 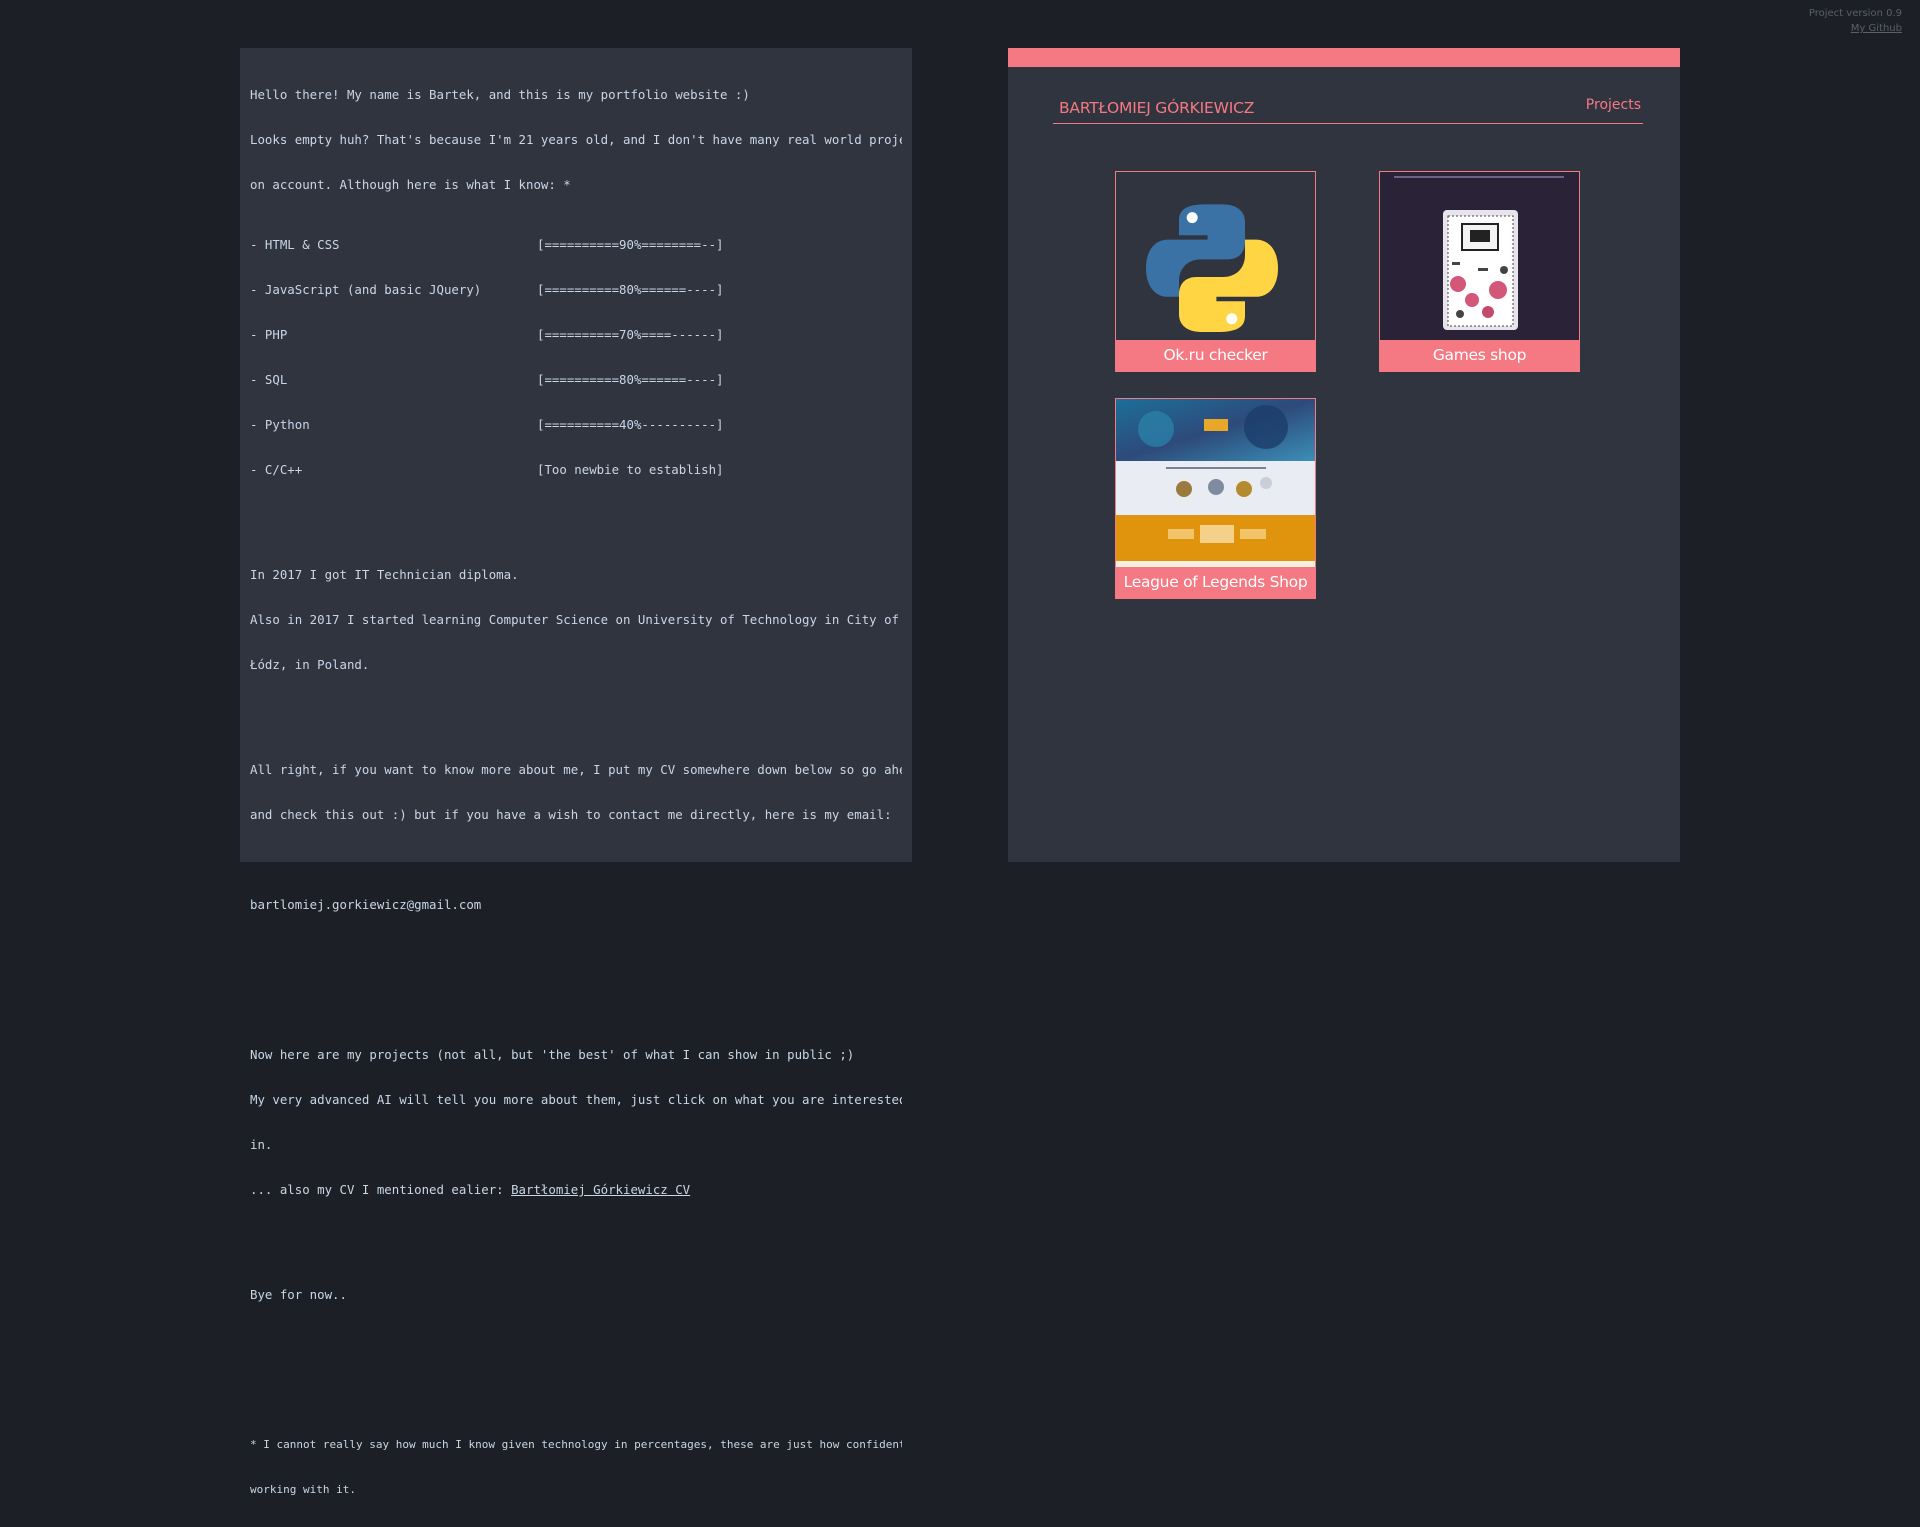 I want to click on education-line: Łódz, in Poland., so click(x=310, y=664).